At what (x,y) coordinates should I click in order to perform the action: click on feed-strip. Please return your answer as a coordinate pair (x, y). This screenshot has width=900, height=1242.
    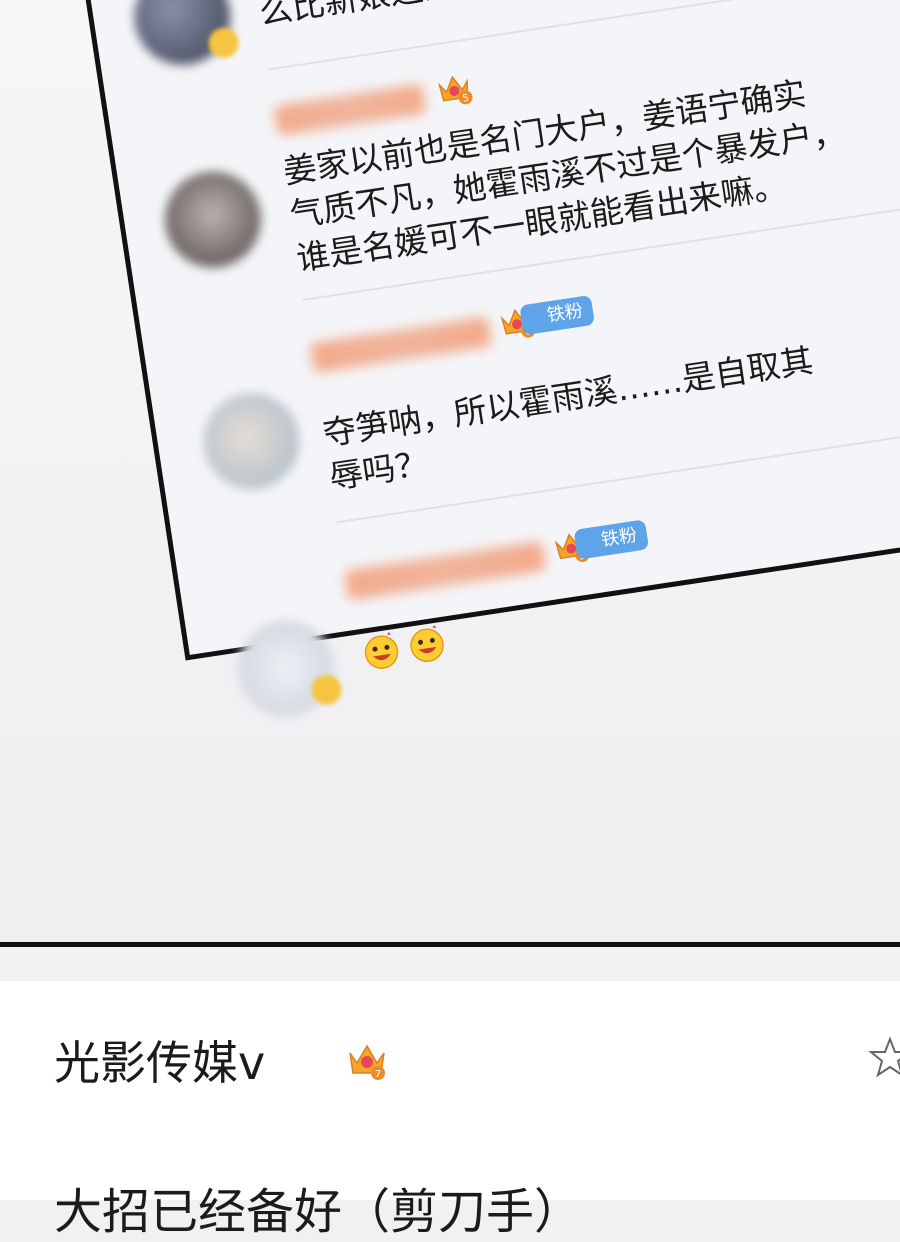
    Looking at the image, I should click on (450, 964).